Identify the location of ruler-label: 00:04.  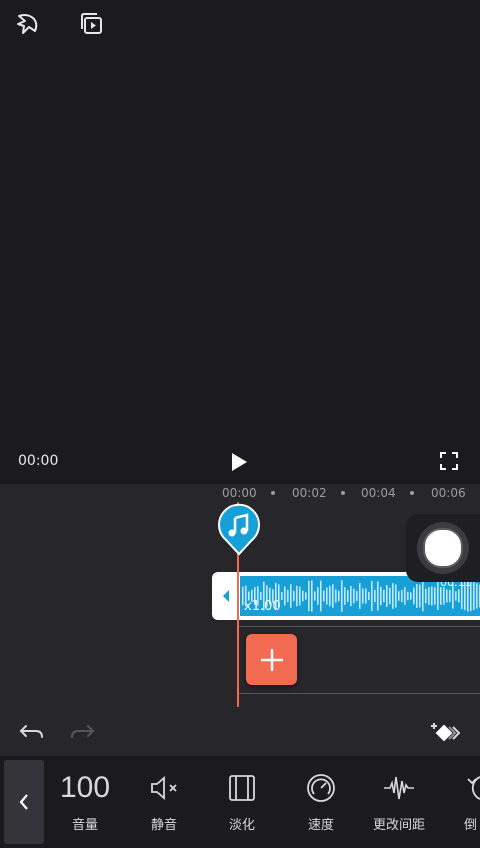
(378, 493).